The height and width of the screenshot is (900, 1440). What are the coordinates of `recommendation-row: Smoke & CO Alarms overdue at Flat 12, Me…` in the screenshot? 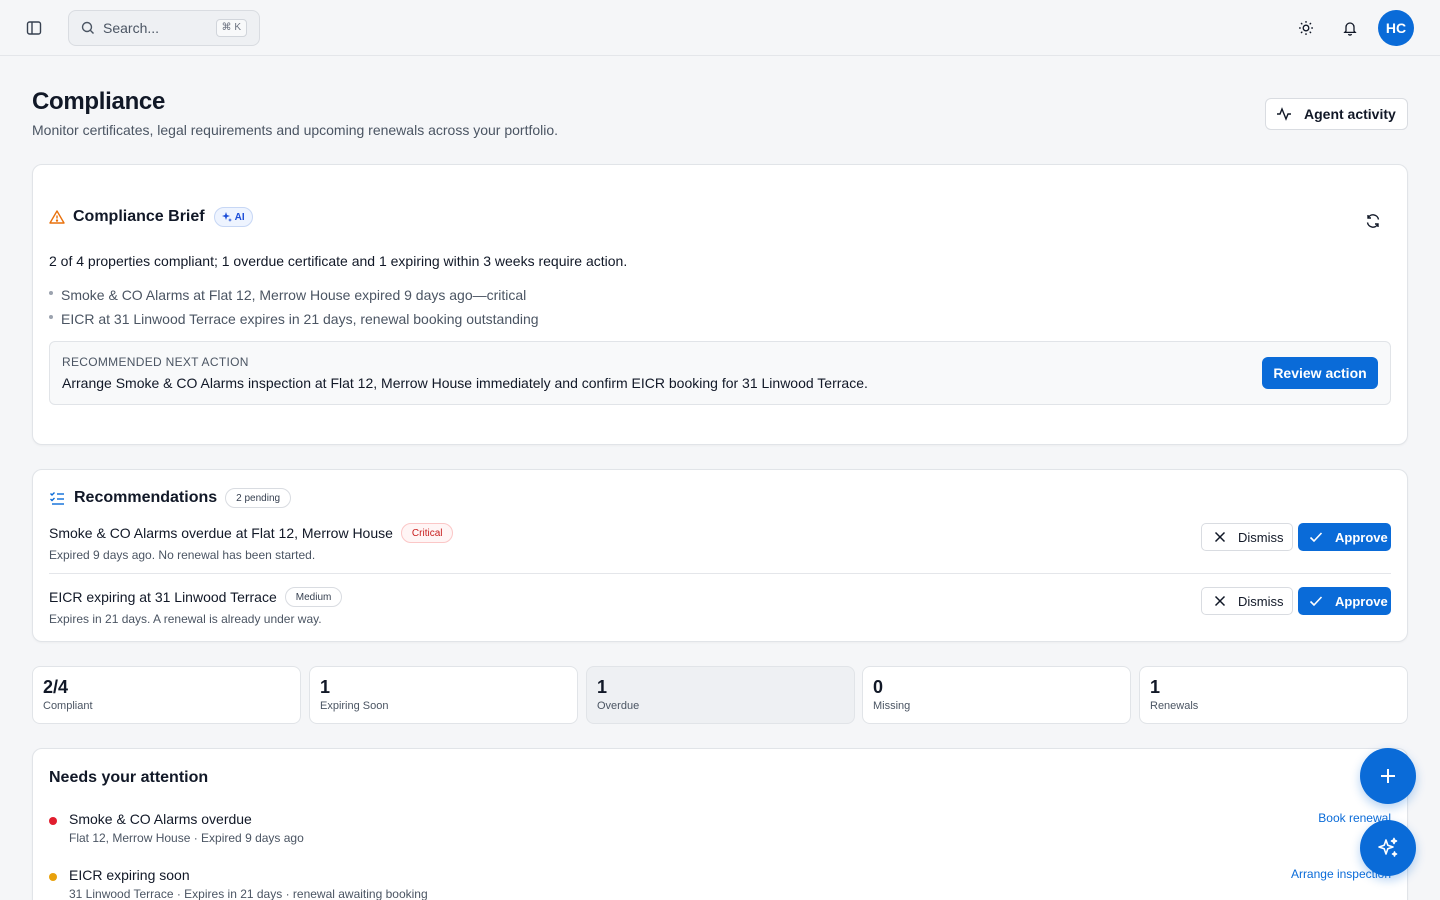 It's located at (720, 548).